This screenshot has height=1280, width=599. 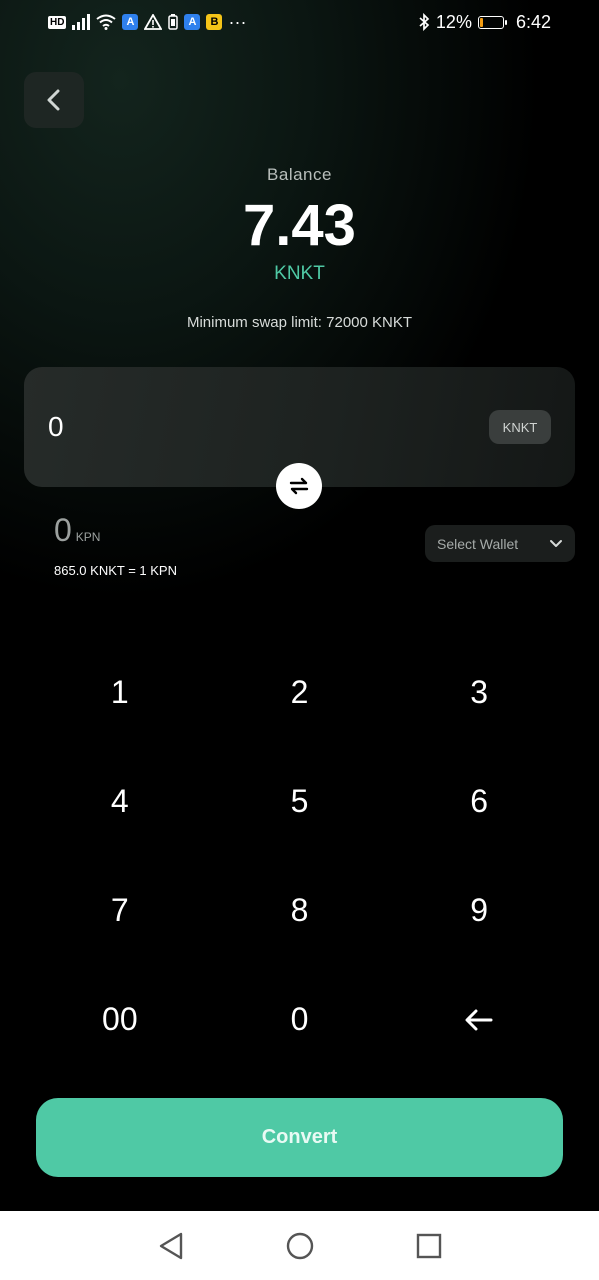 What do you see at coordinates (120, 1019) in the screenshot?
I see `key-00: 00` at bounding box center [120, 1019].